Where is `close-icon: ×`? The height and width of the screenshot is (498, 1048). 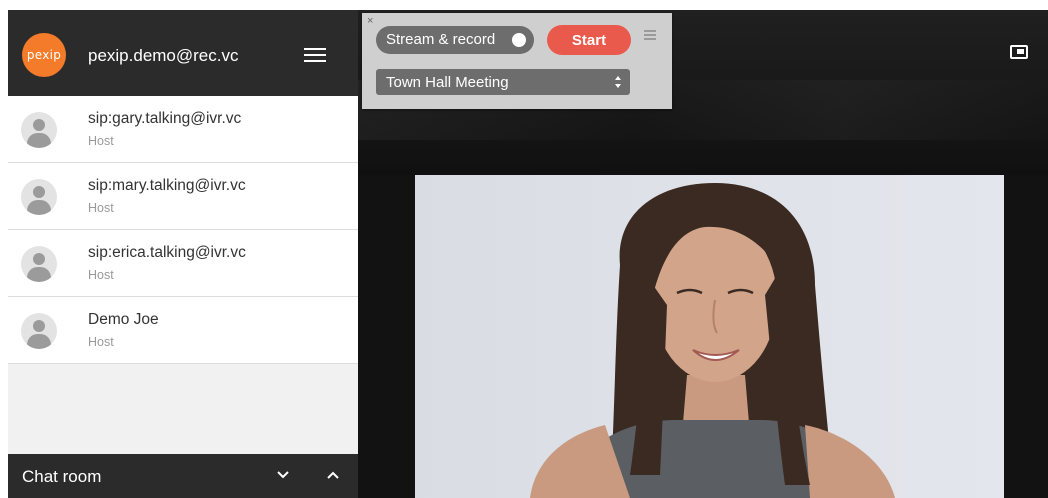 close-icon: × is located at coordinates (370, 21).